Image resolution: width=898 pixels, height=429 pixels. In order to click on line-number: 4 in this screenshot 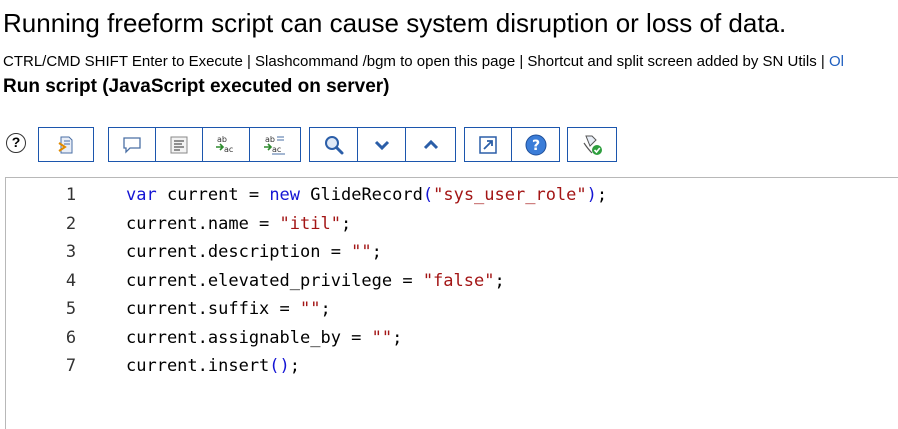, I will do `click(71, 280)`.